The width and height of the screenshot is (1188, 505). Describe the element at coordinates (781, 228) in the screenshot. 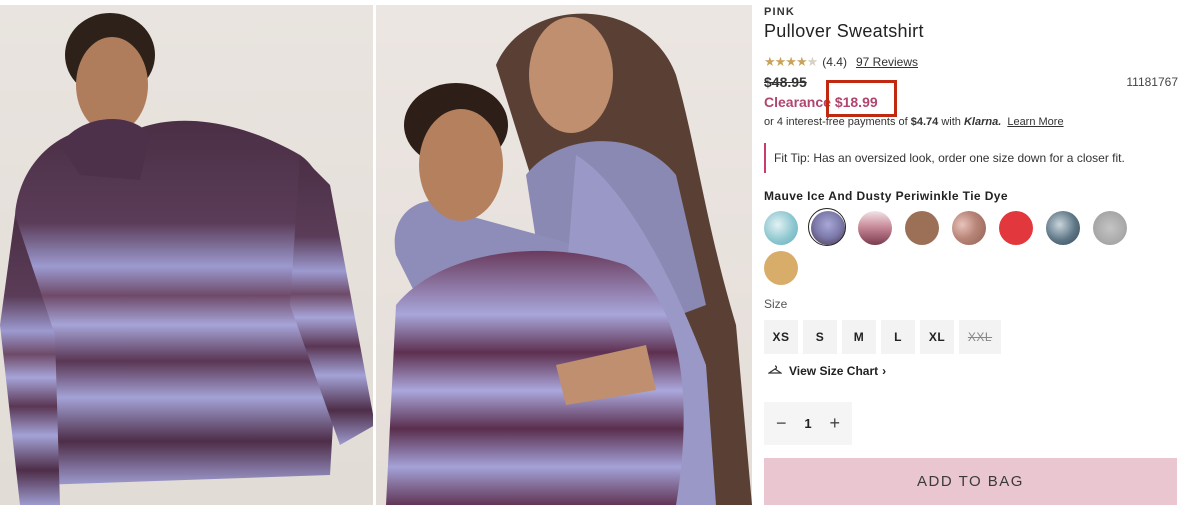

I see `swatch-aqua-tie-dye` at that location.